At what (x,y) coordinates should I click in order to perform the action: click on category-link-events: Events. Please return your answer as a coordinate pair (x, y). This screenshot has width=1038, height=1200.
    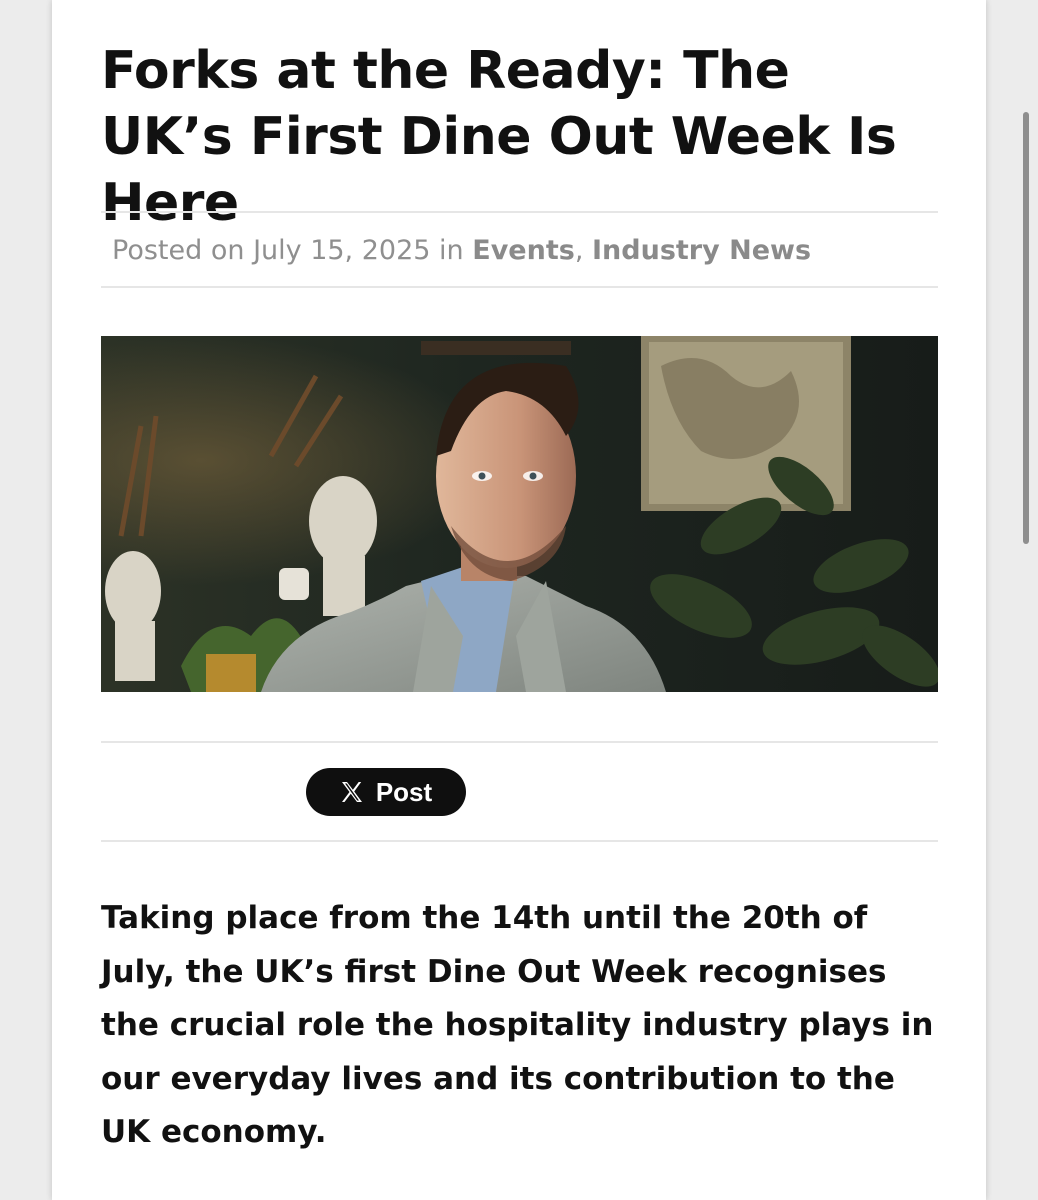
    Looking at the image, I should click on (523, 250).